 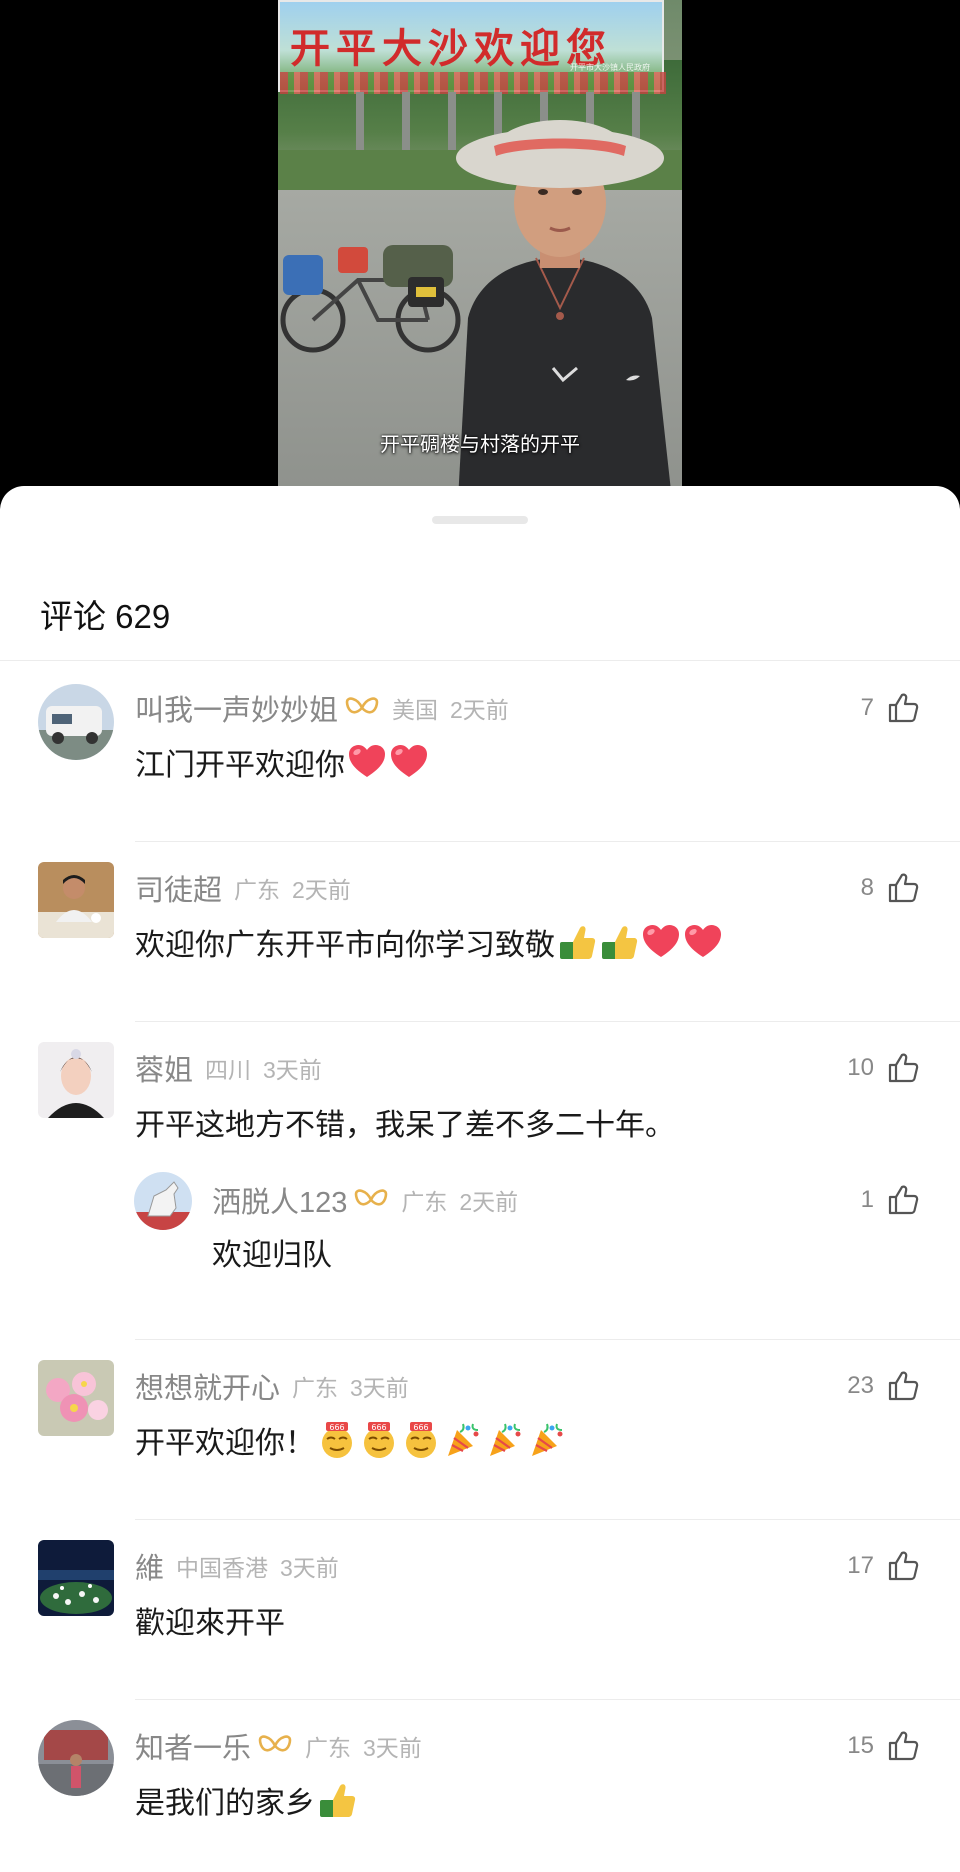 What do you see at coordinates (405, 1125) in the screenshot?
I see `comment-text-content: 开平这地方不错，我呆了差不多二十年。` at bounding box center [405, 1125].